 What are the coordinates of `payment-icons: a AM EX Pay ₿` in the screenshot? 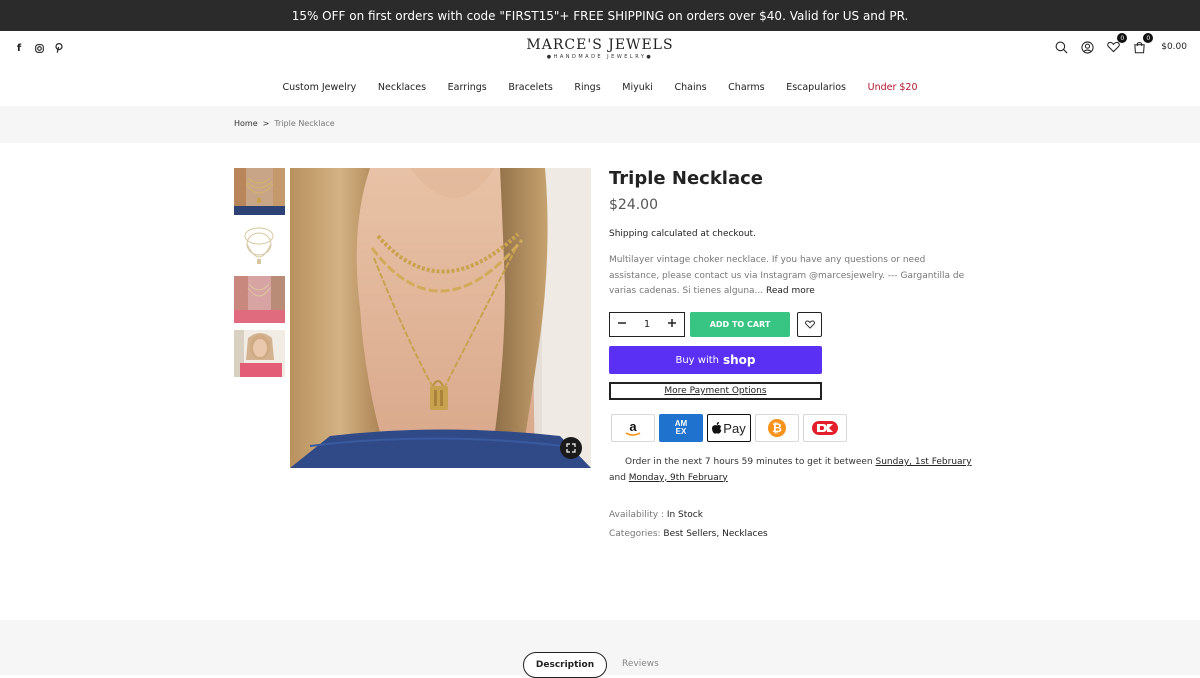 It's located at (729, 428).